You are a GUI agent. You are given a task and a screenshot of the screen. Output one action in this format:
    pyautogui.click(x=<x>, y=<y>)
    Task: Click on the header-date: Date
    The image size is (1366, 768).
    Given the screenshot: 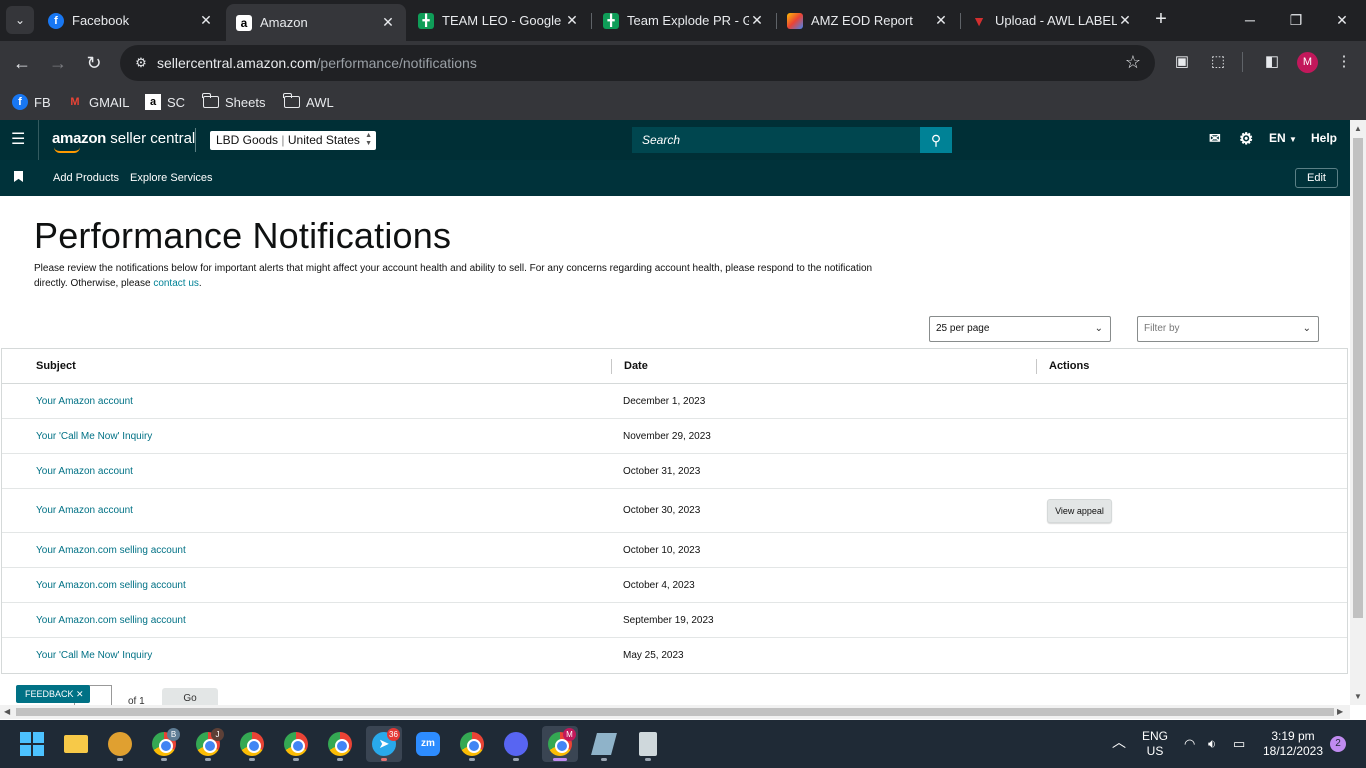 What is the action you would take?
    pyautogui.click(x=636, y=366)
    